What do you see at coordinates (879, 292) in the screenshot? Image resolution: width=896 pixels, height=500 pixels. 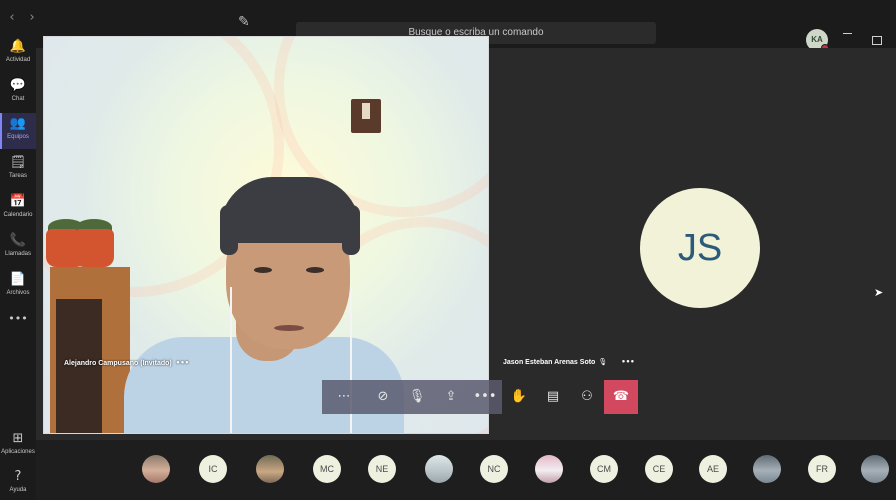 I see `mouse-cursor-icon: ➤` at bounding box center [879, 292].